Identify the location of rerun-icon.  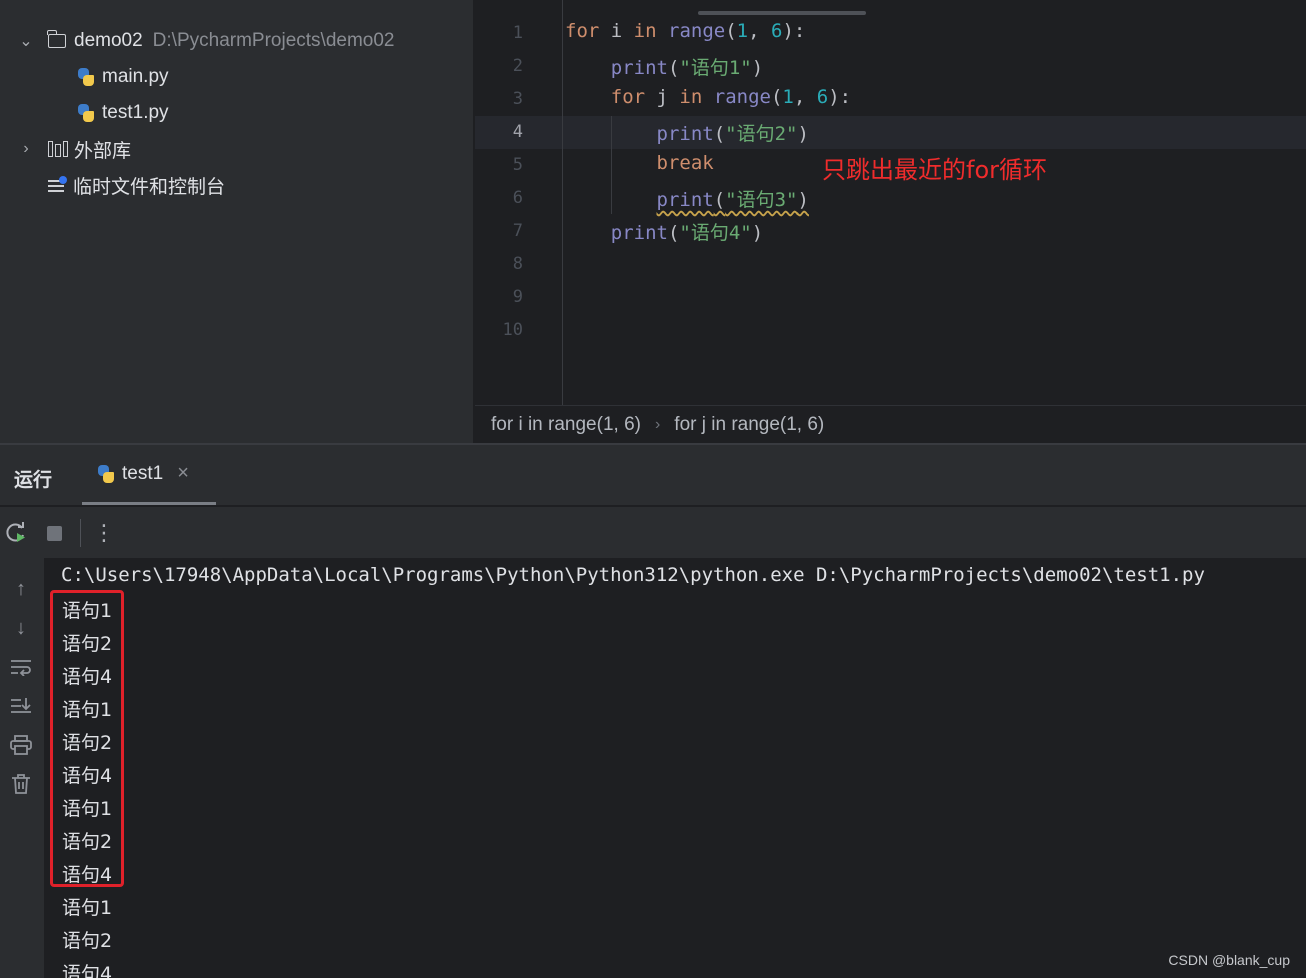
(15, 532).